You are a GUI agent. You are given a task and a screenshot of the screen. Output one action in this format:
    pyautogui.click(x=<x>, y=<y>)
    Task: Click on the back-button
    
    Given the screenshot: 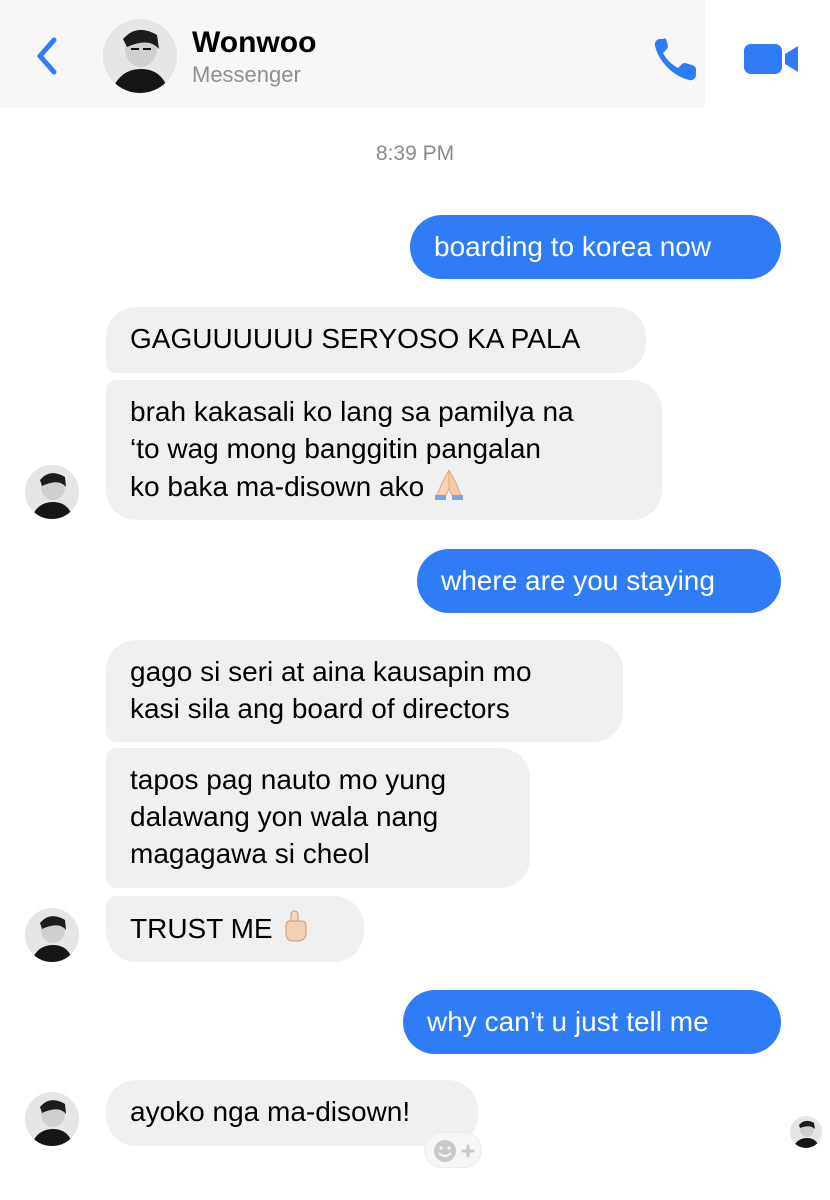 What is the action you would take?
    pyautogui.click(x=48, y=56)
    